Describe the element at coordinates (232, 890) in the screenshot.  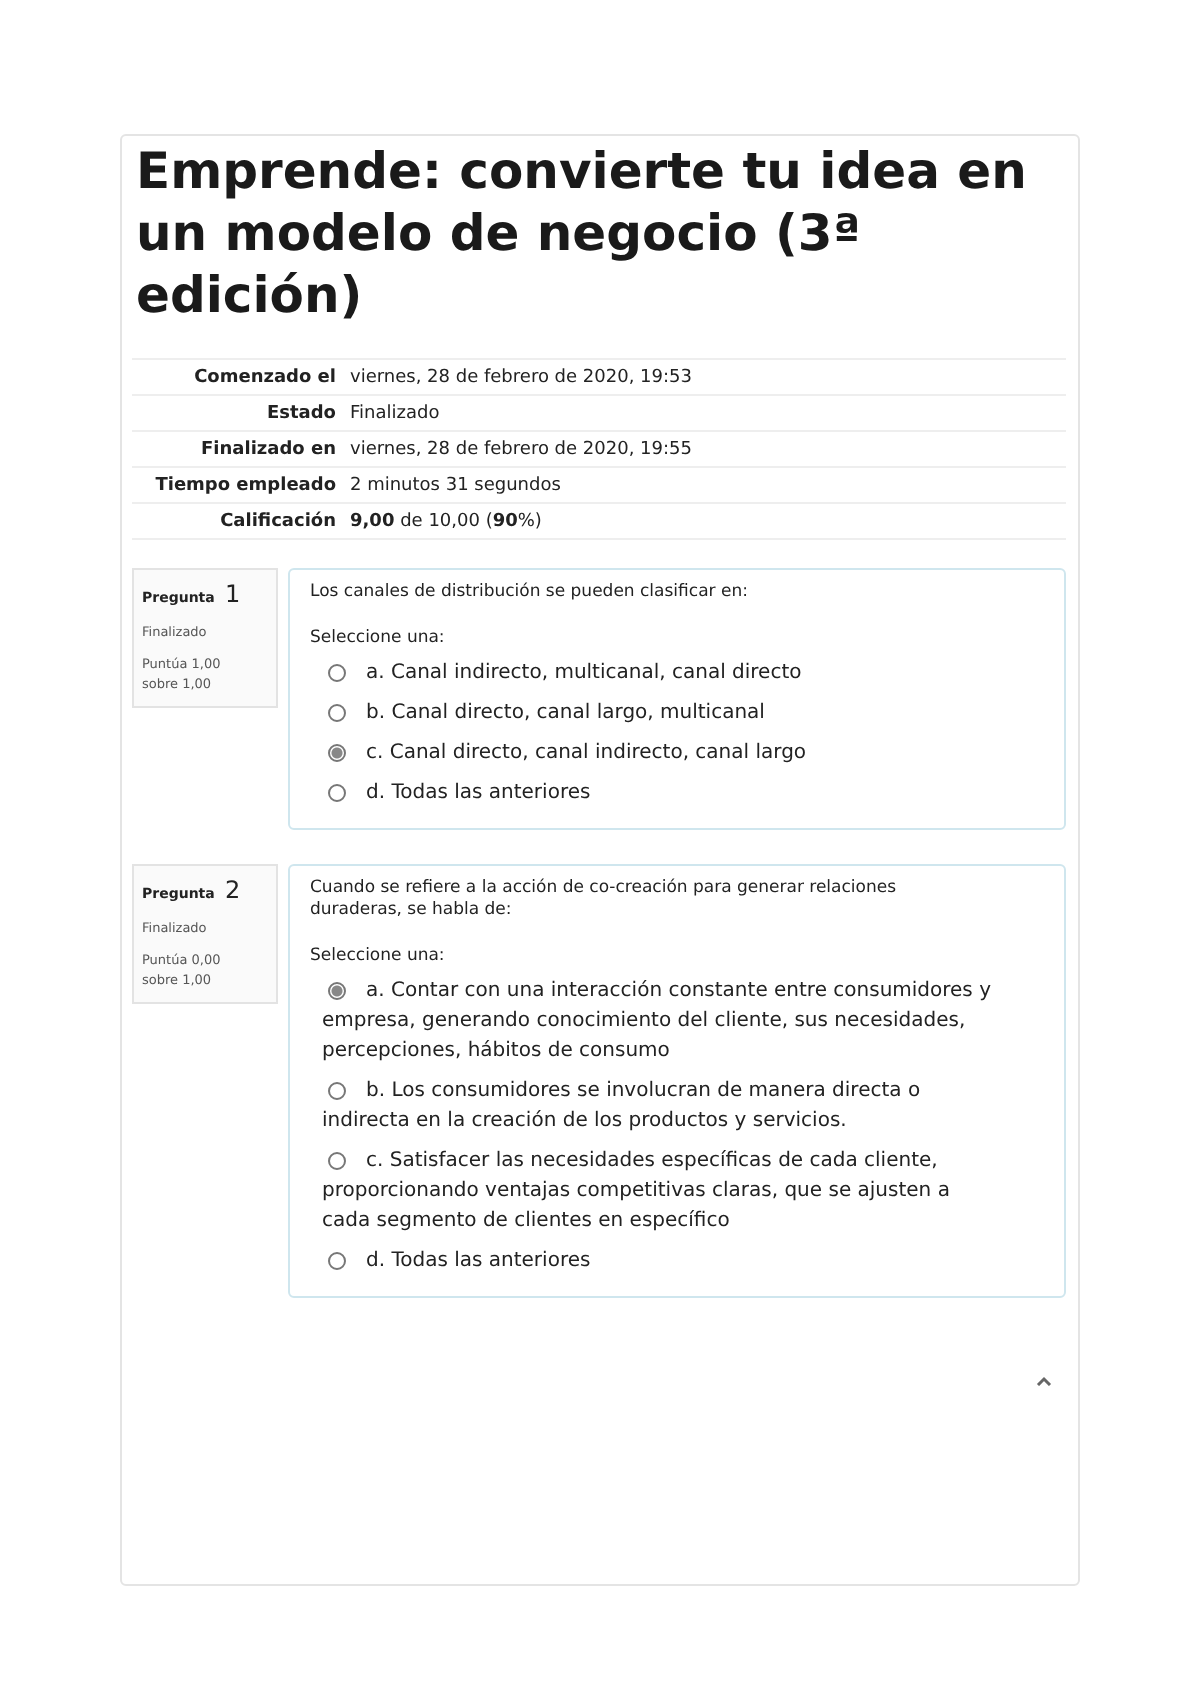
I see `question-number: 2` at that location.